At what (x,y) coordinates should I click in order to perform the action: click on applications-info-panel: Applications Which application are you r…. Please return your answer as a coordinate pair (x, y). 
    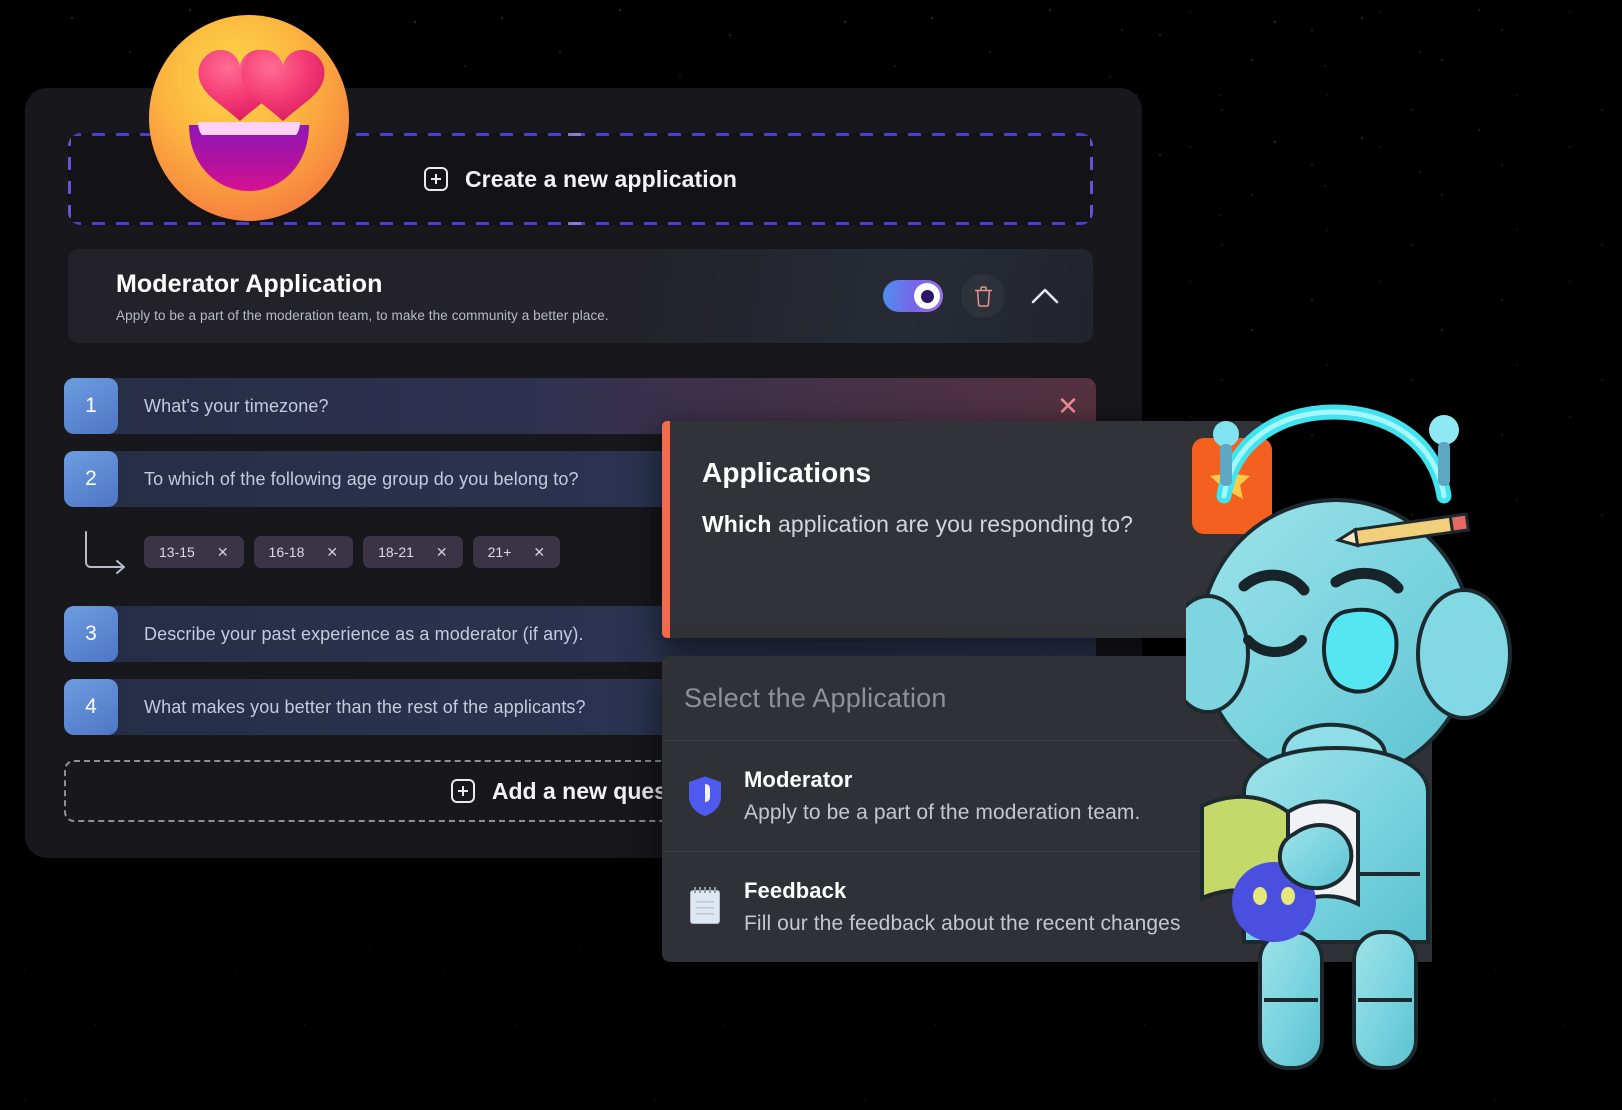
    Looking at the image, I should click on (963, 529).